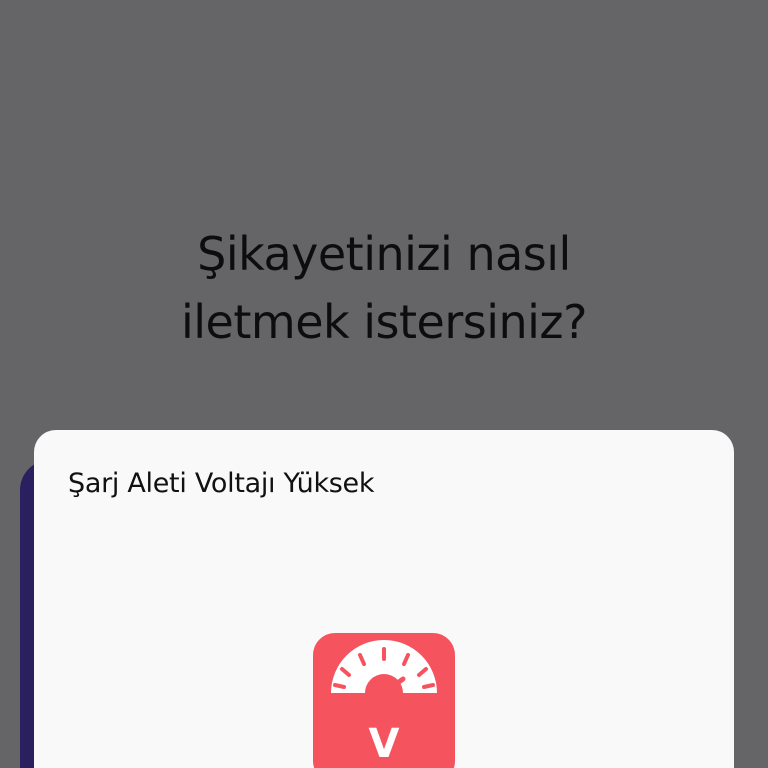 The image size is (768, 768). What do you see at coordinates (384, 703) in the screenshot?
I see `voltmeter-icon-graphic: V` at bounding box center [384, 703].